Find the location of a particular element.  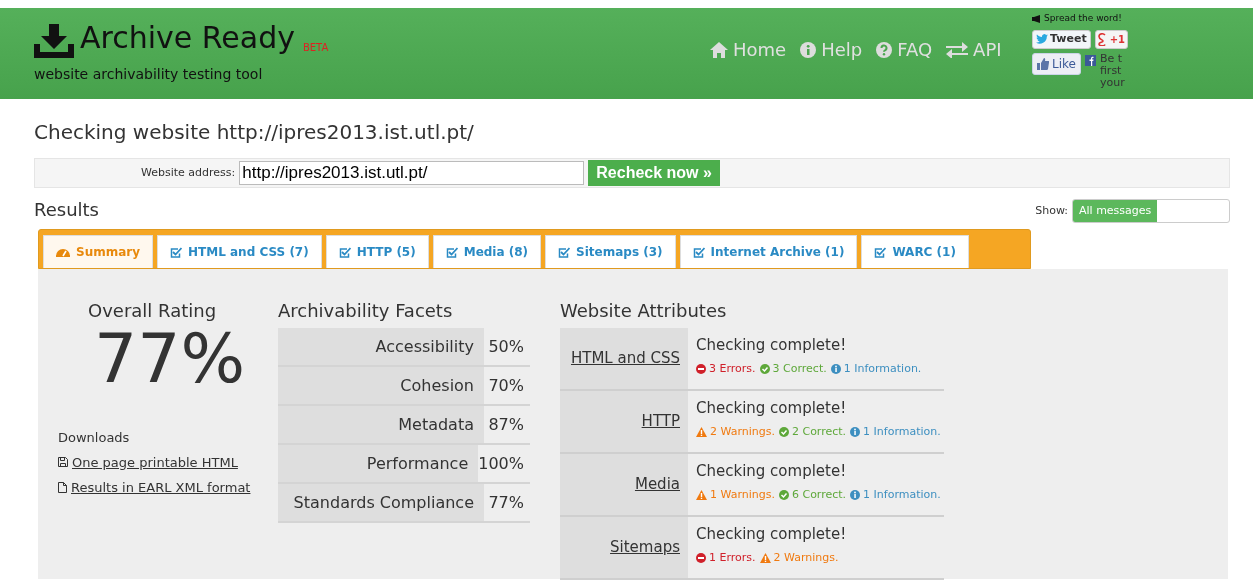

facet-value: 70% is located at coordinates (506, 385).